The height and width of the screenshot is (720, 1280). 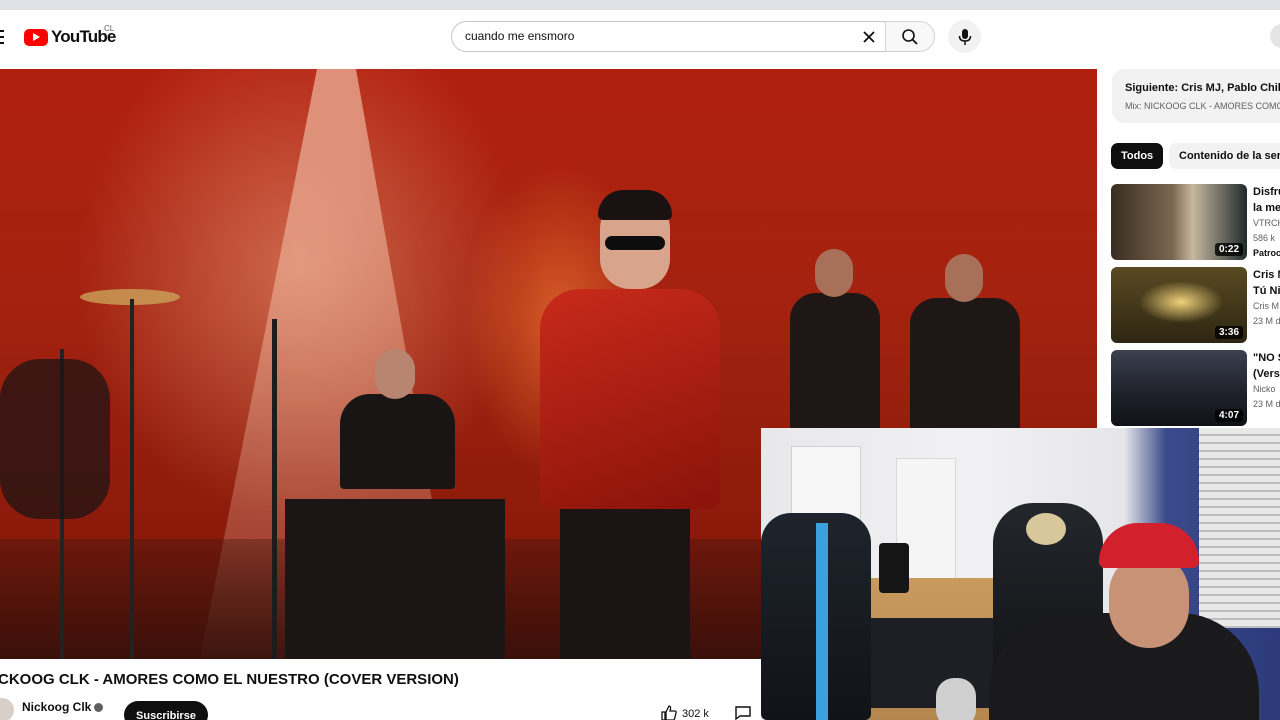 What do you see at coordinates (1179, 222) in the screenshot?
I see `video-thumbnail: 0:22` at bounding box center [1179, 222].